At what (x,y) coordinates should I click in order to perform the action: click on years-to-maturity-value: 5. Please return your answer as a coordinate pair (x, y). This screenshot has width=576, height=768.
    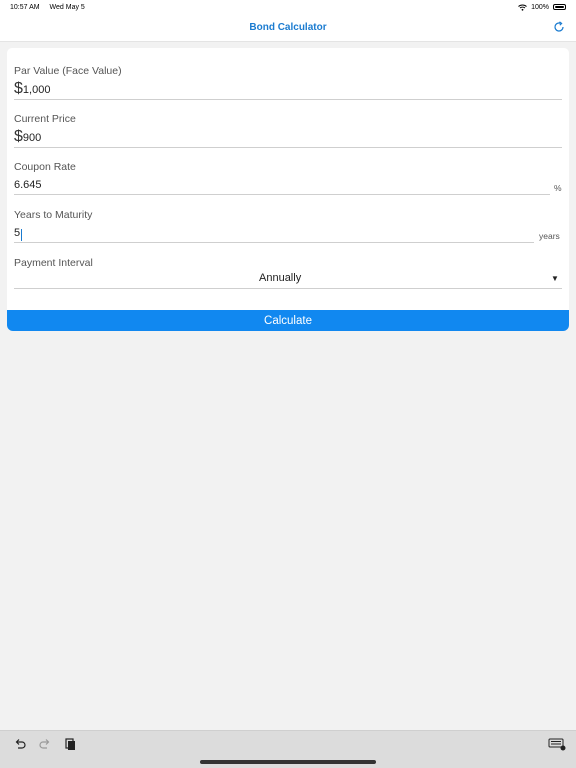
    Looking at the image, I should click on (17, 233).